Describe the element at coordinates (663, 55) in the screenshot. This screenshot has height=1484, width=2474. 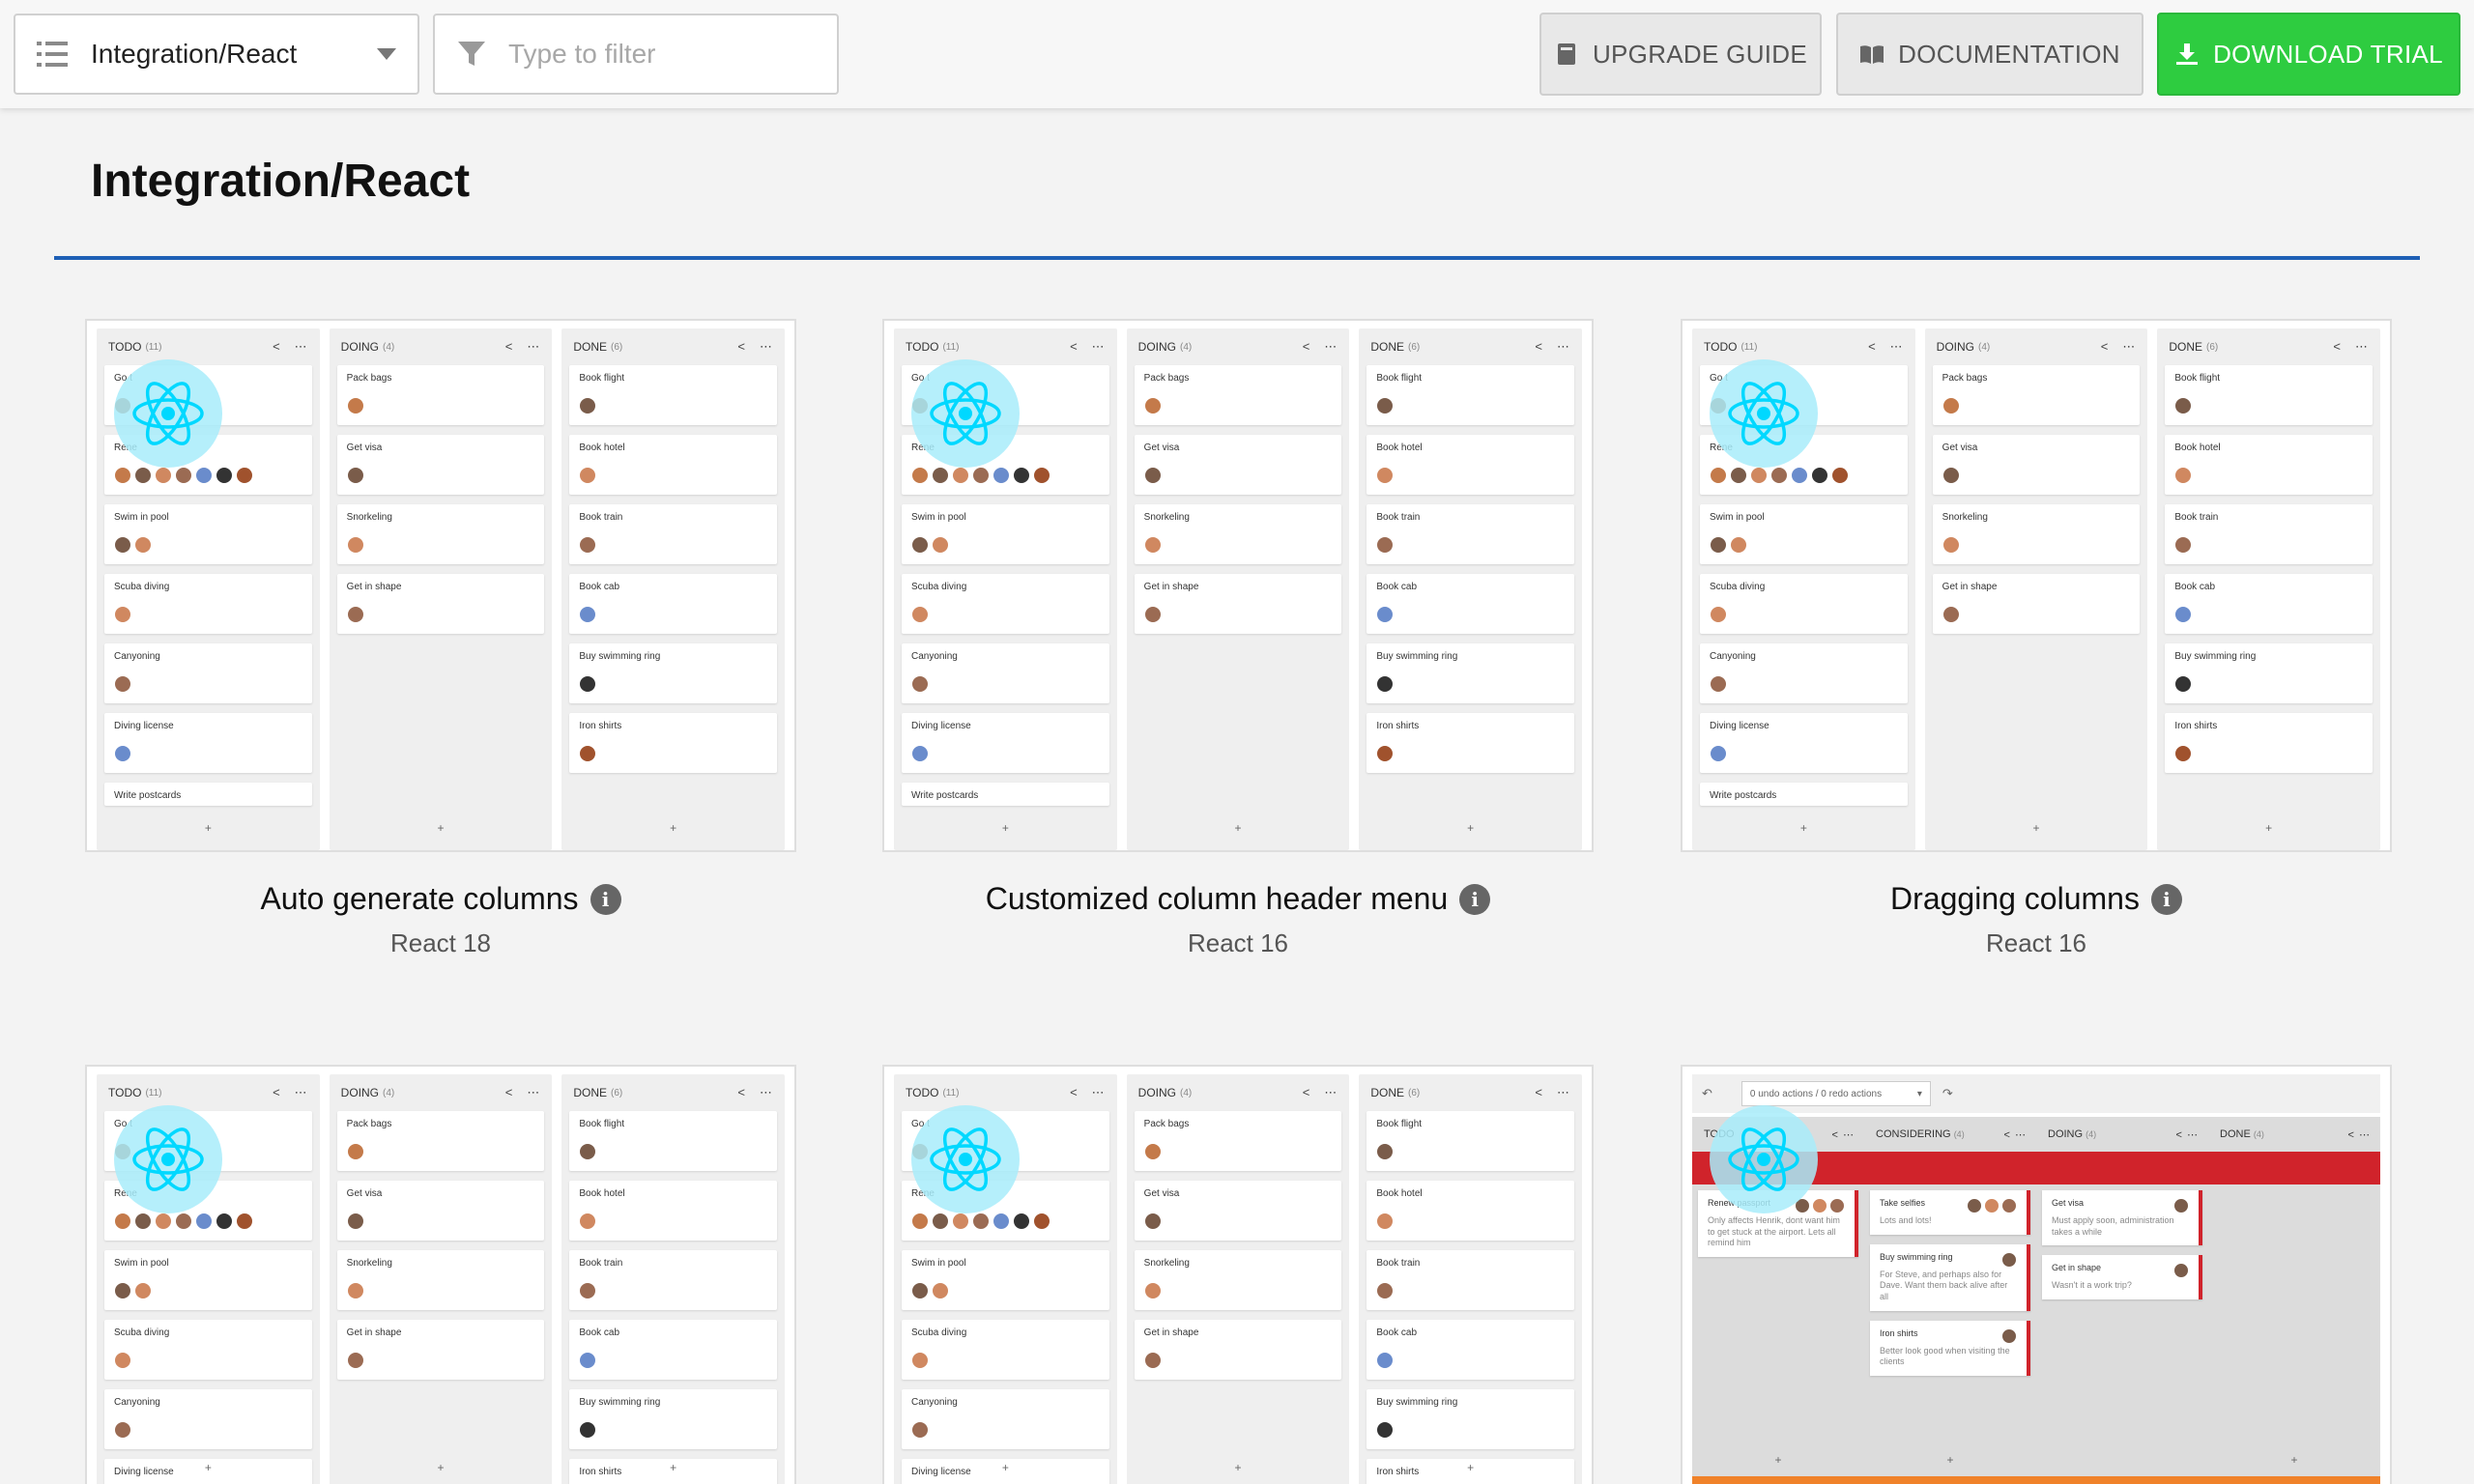
I see `filter-input` at that location.